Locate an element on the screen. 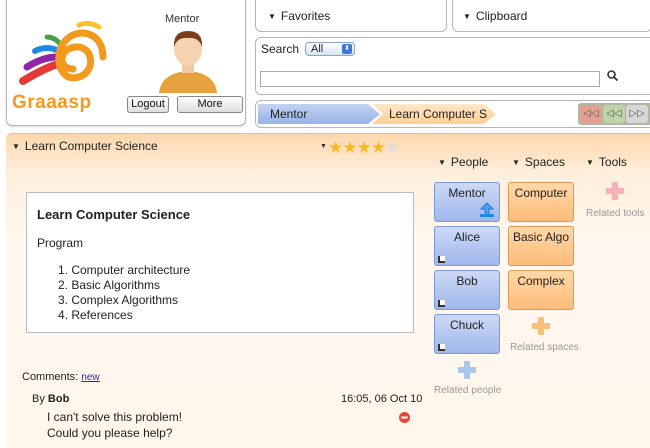 Image resolution: width=650 pixels, height=448 pixels. upload-icon is located at coordinates (487, 210).